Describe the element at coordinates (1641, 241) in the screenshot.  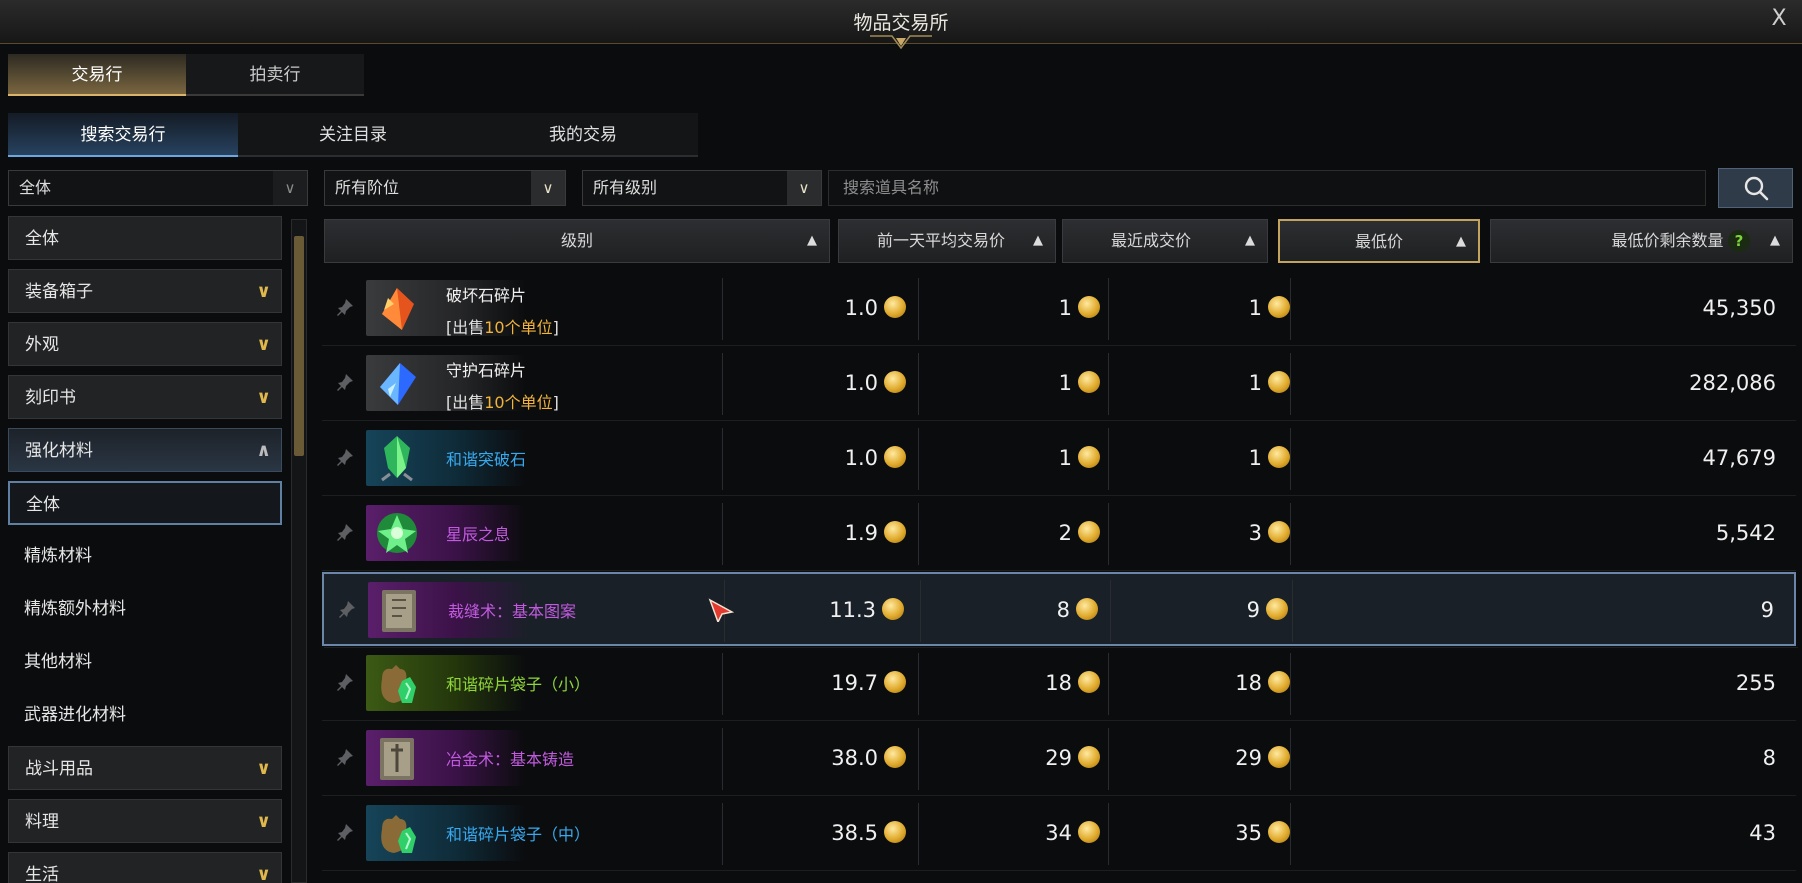
I see `header-lowest-qty: 最低价剩余数量 ? ▲` at that location.